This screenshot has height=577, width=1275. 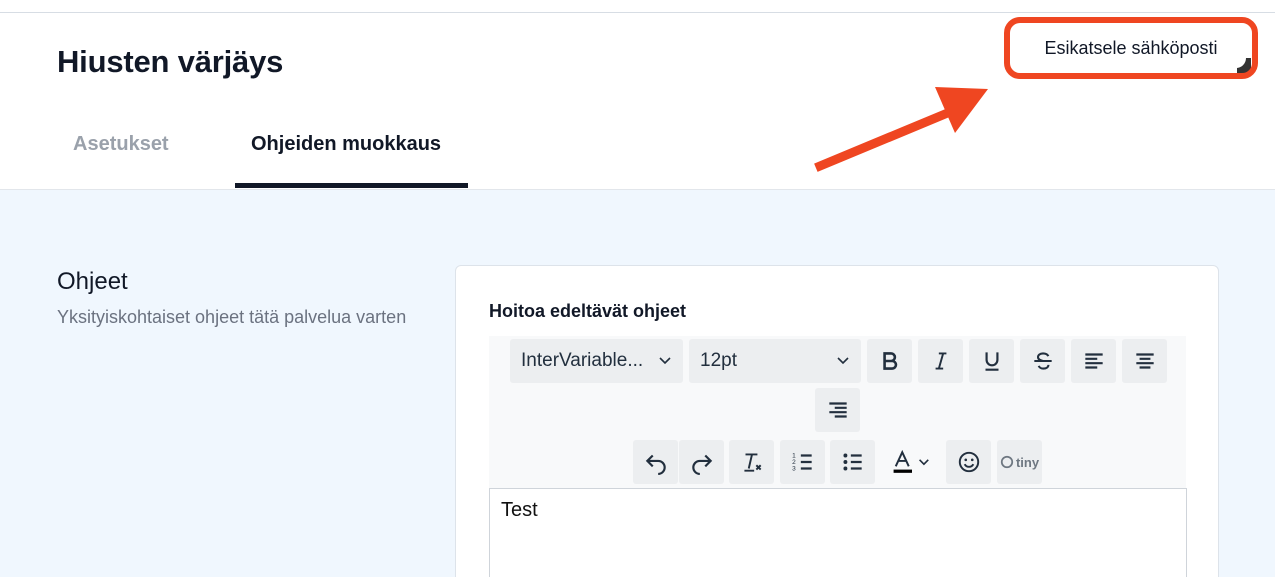 What do you see at coordinates (775, 361) in the screenshot?
I see `font-size-select: 12pt` at bounding box center [775, 361].